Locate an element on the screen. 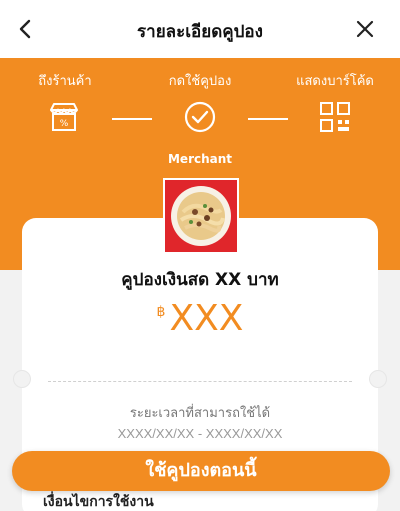 The height and width of the screenshot is (511, 400). conditions-title: เงื่อนไขการใช้งาน is located at coordinates (98, 502).